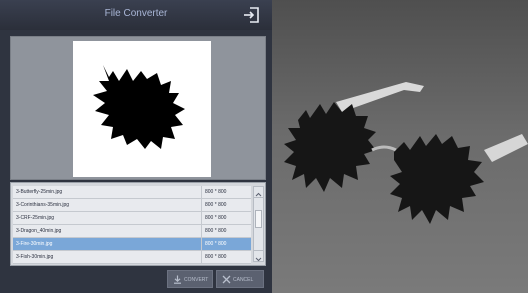 The width and height of the screenshot is (528, 298). Describe the element at coordinates (132, 205) in the screenshot. I see `file-row: 3-Corinthians-35min.jpg 800 * 800` at that location.